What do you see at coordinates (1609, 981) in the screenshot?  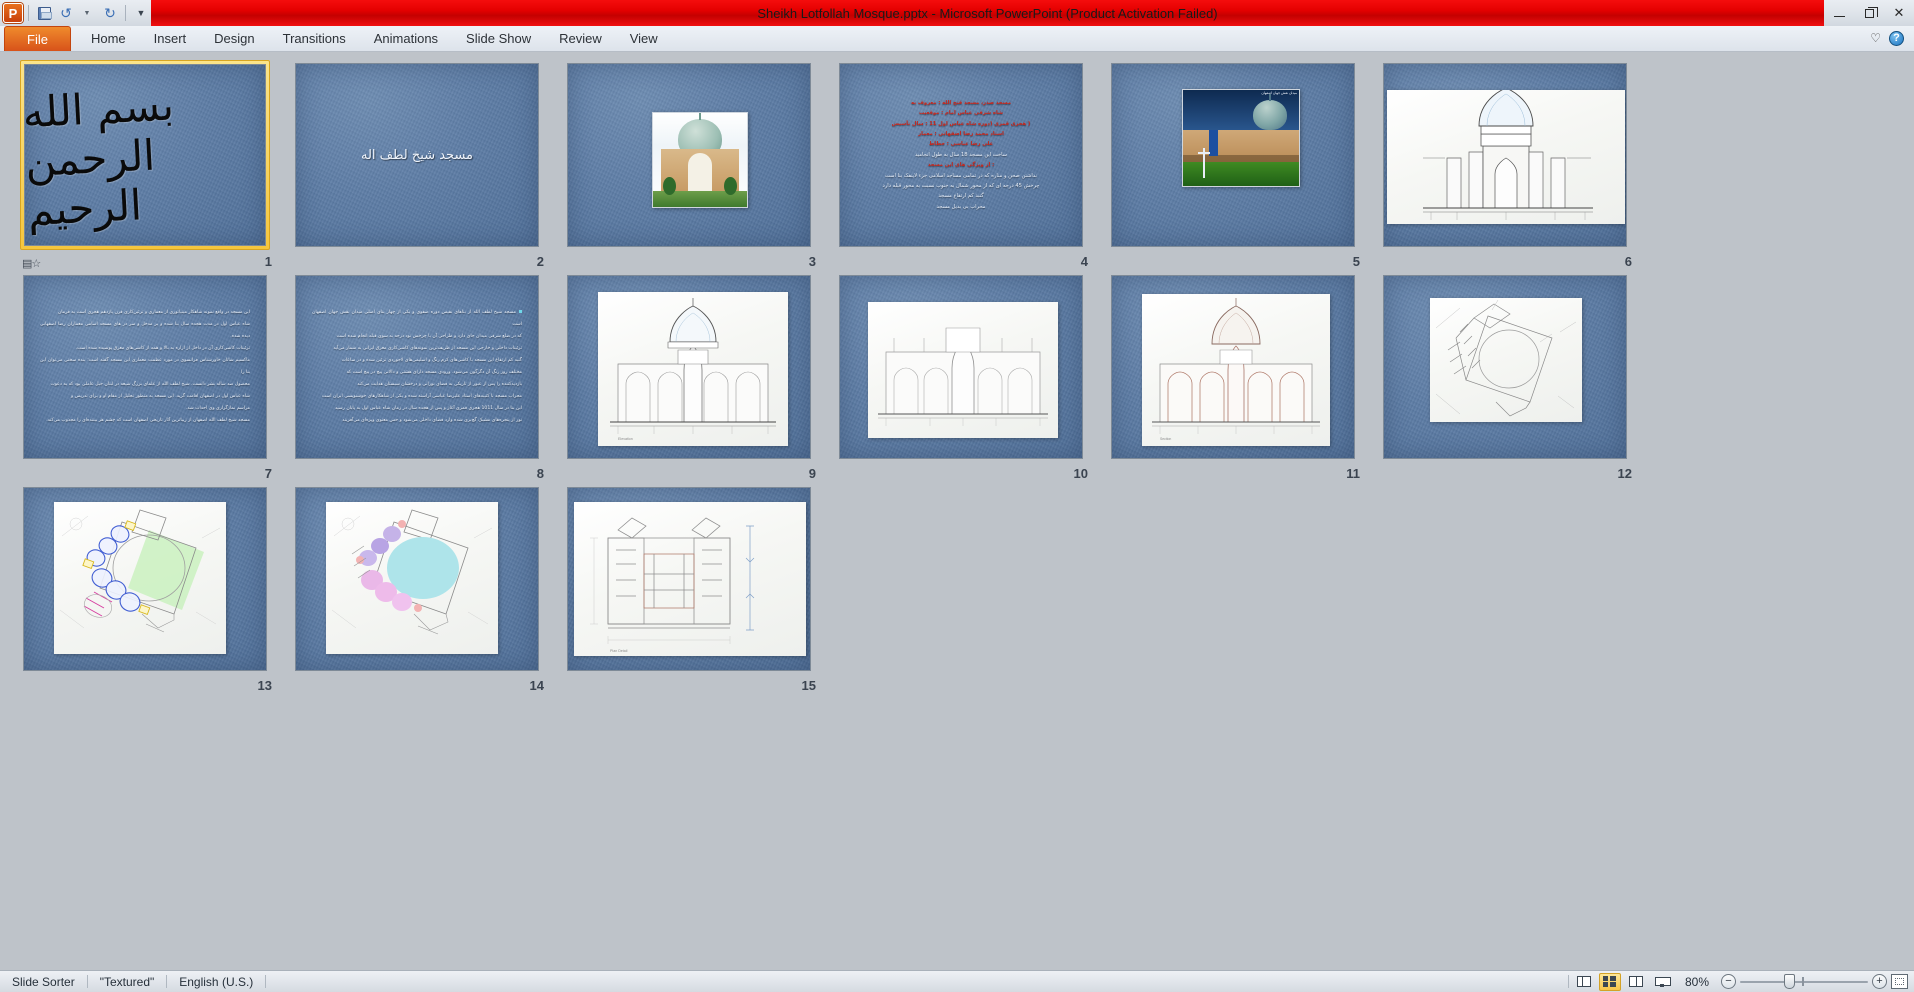 I see `view-slide-sorter-button` at bounding box center [1609, 981].